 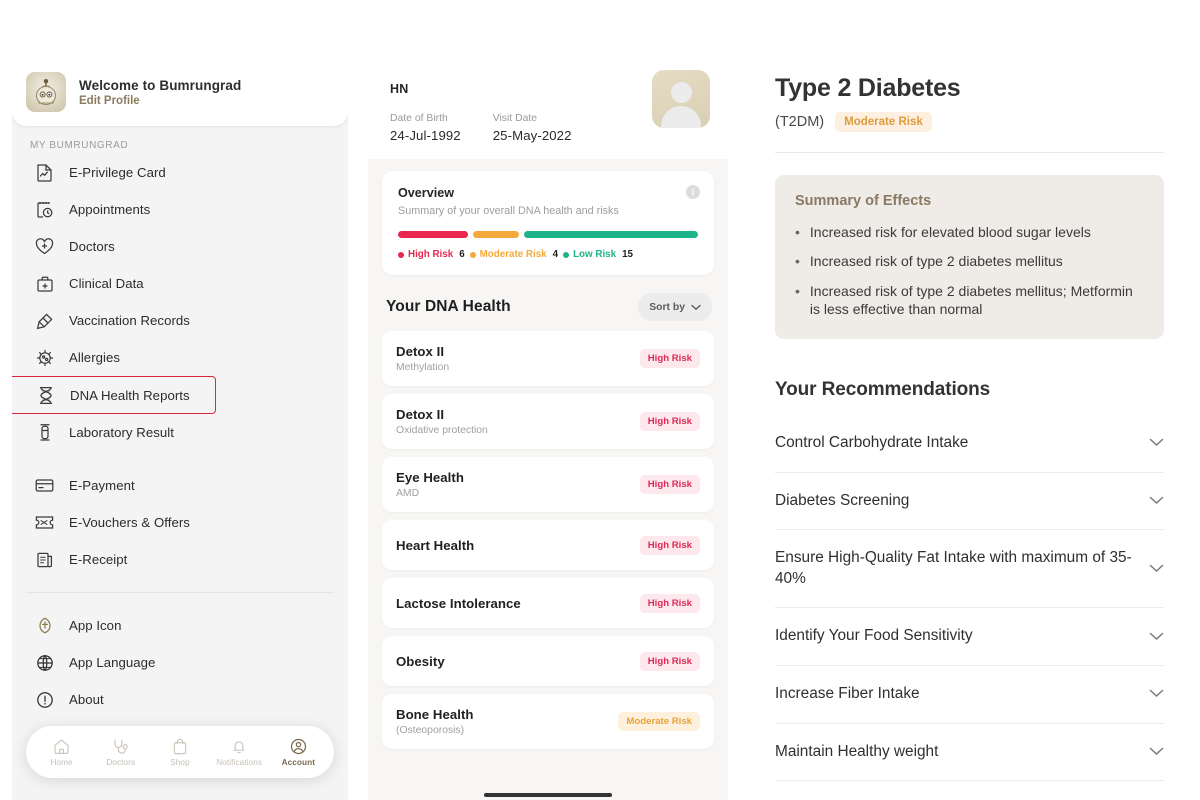 I want to click on sidebar-item-label: Allergies, so click(x=95, y=357).